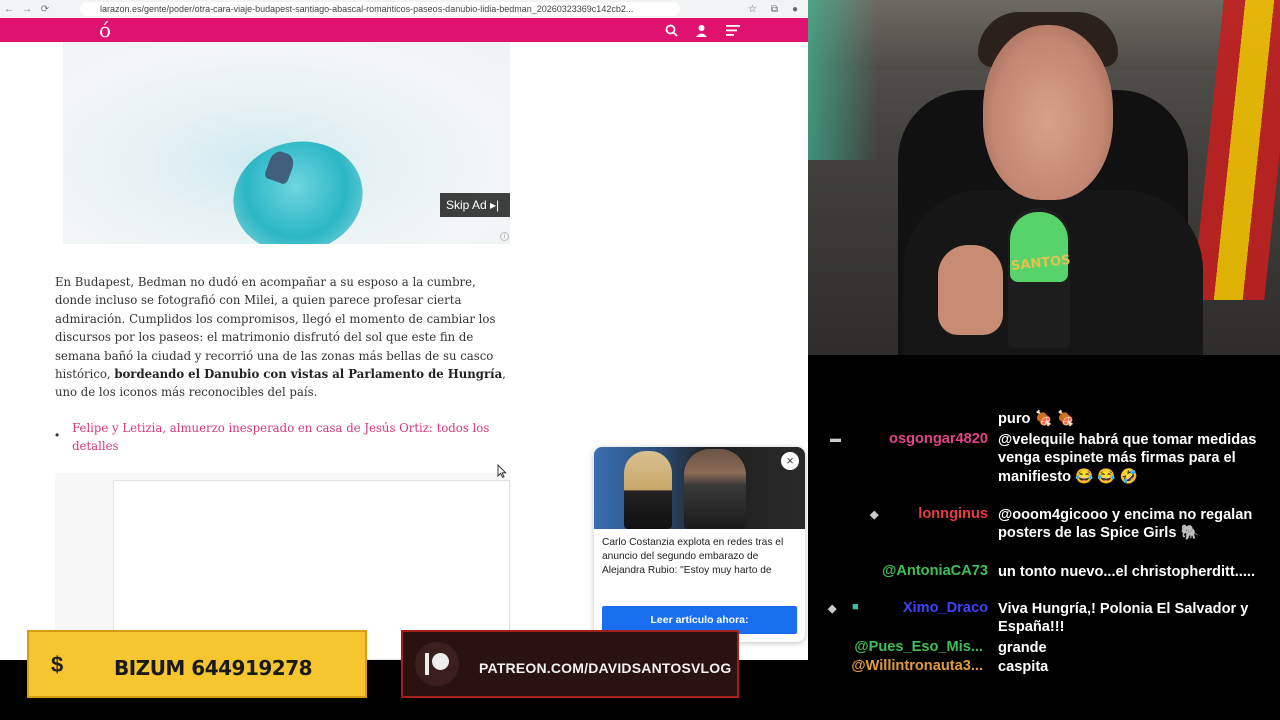 Image resolution: width=1280 pixels, height=720 pixels. I want to click on forward-icon: →, so click(27, 9).